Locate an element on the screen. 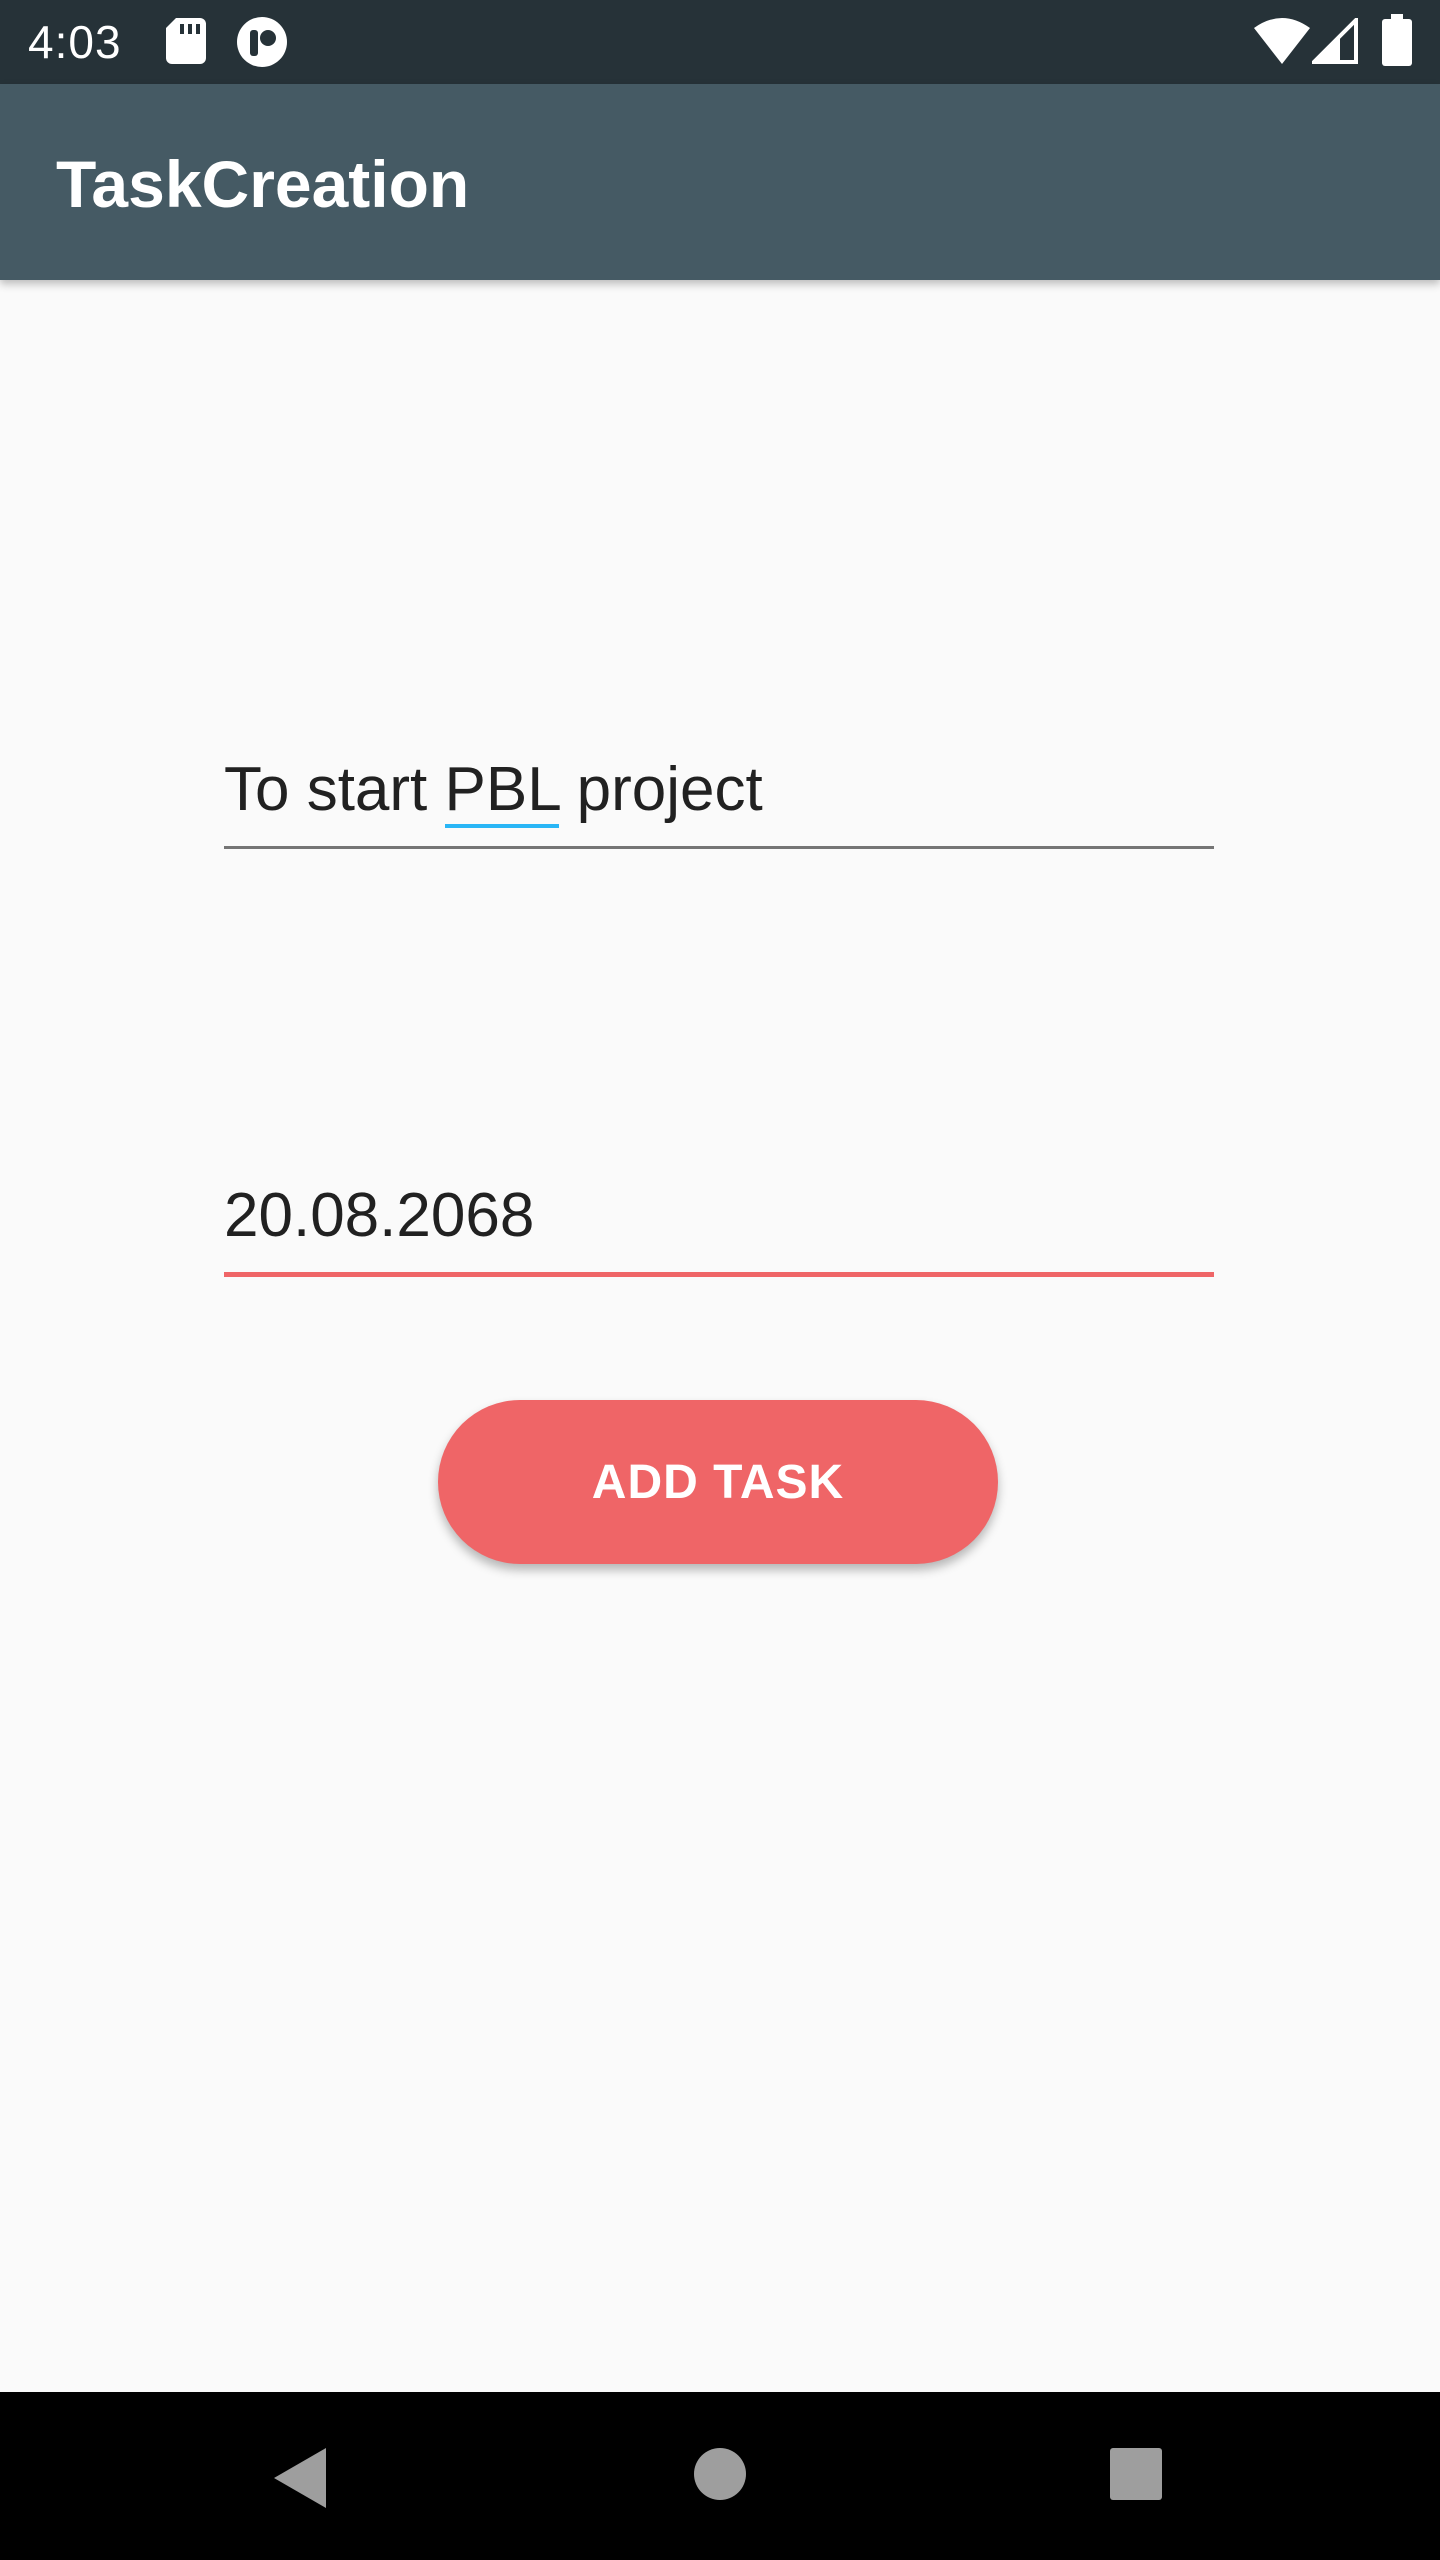 Image resolution: width=1440 pixels, height=2560 pixels. navigation-bar is located at coordinates (720, 2476).